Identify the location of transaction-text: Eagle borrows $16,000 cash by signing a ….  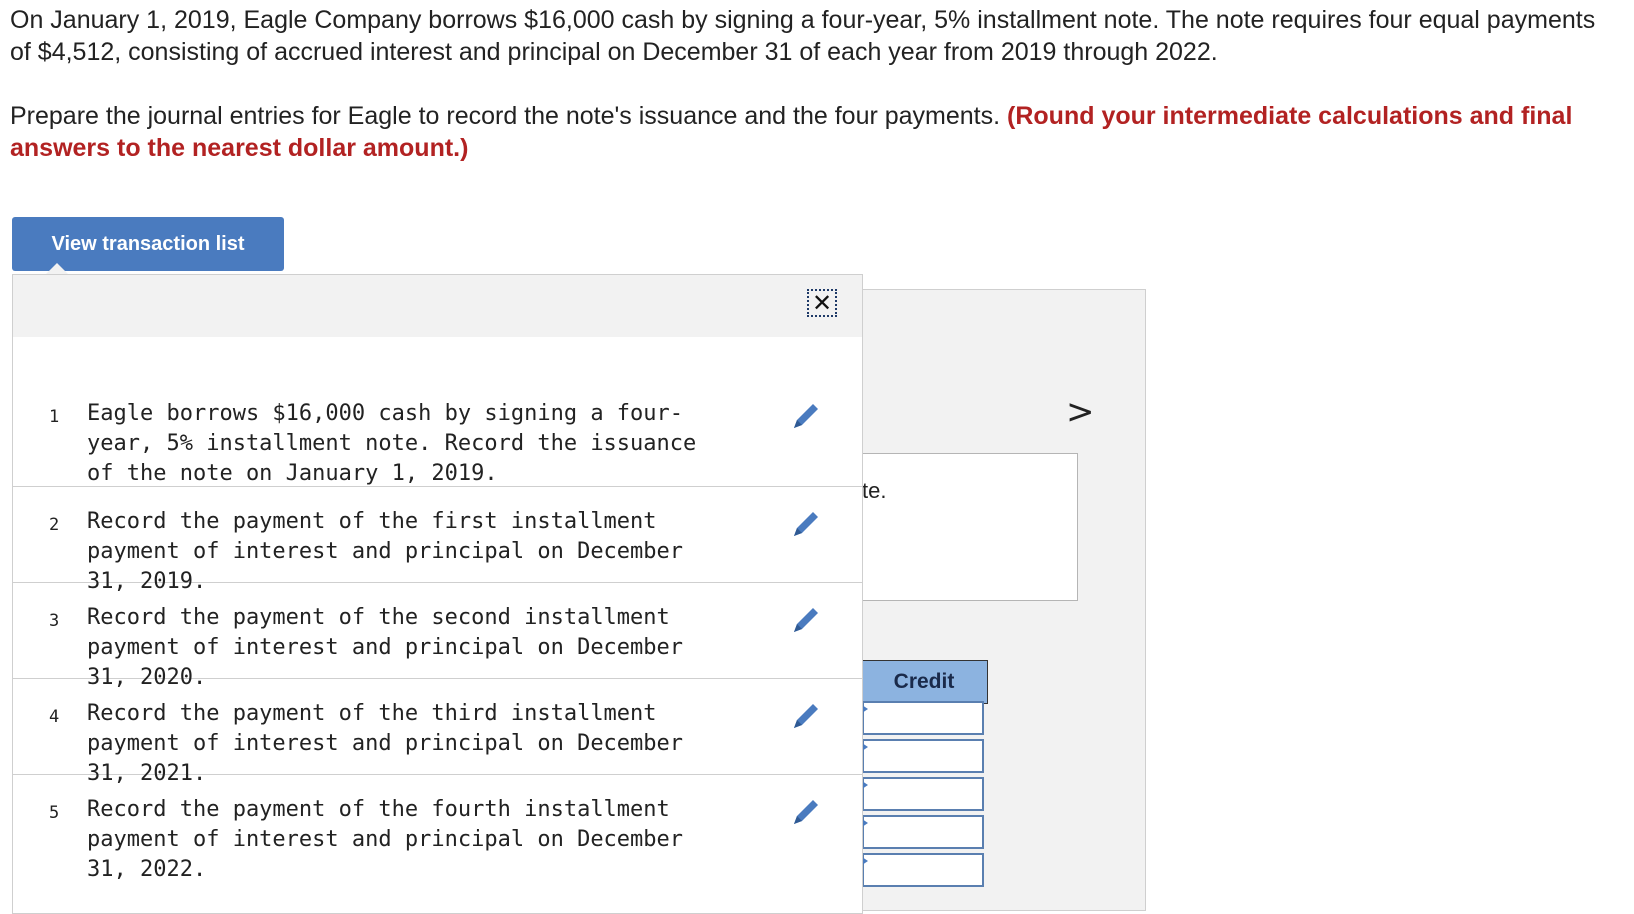
(392, 443).